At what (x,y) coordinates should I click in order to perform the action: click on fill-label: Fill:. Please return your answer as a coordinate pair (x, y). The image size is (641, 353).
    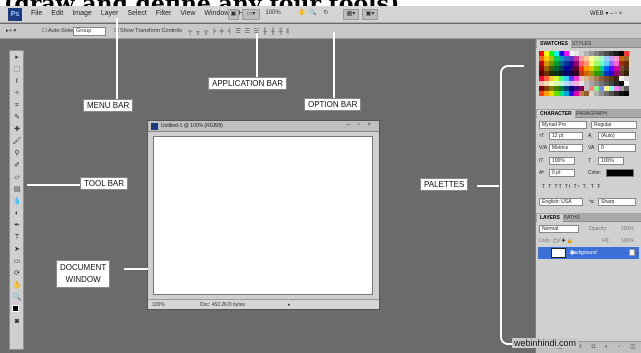
    Looking at the image, I should click on (606, 241).